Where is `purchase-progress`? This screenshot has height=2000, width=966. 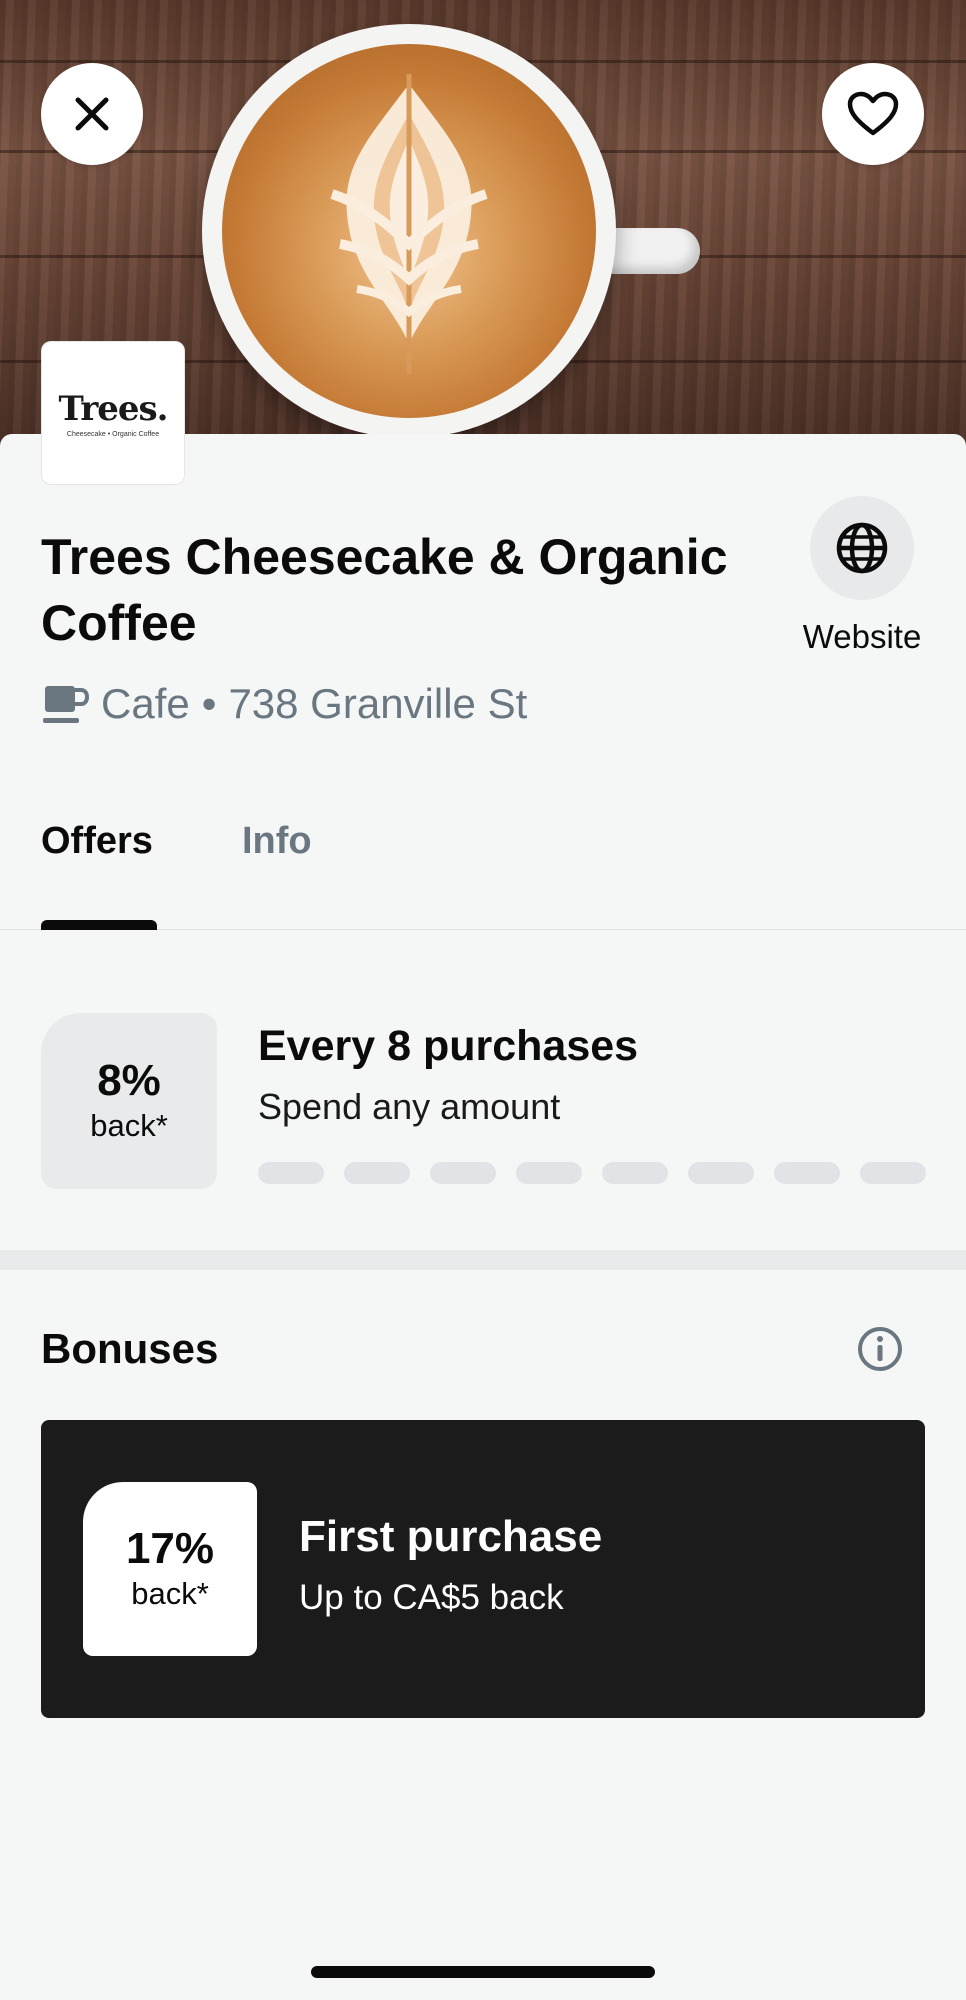
purchase-progress is located at coordinates (592, 1173).